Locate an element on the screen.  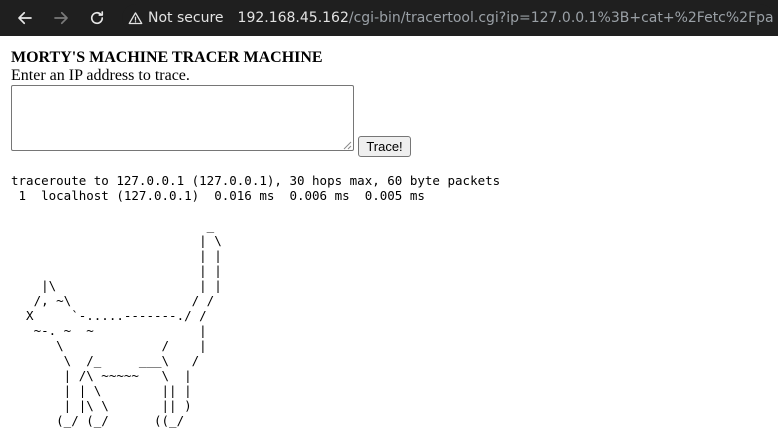
back-button is located at coordinates (25, 18).